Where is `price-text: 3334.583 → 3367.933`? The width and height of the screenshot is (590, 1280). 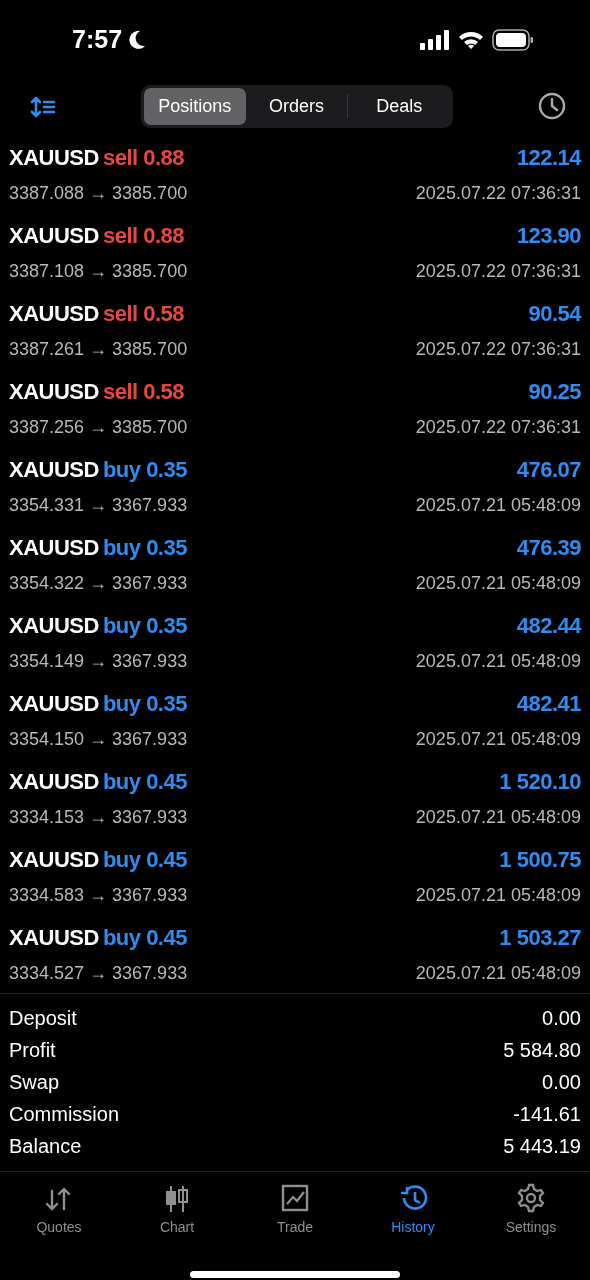
price-text: 3334.583 → 3367.933 is located at coordinates (98, 895).